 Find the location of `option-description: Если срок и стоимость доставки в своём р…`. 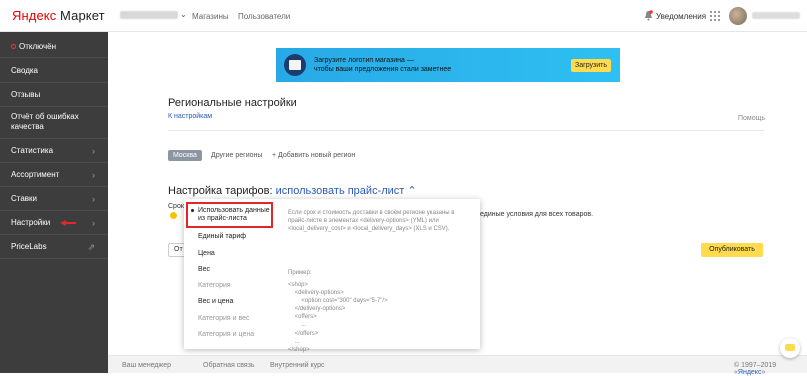

option-description: Если срок и стоимость доставки в своём р… is located at coordinates (371, 221).